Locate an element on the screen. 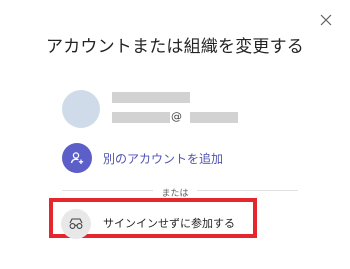  dialog-title: アカウントまたは組織を変更する is located at coordinates (175, 47).